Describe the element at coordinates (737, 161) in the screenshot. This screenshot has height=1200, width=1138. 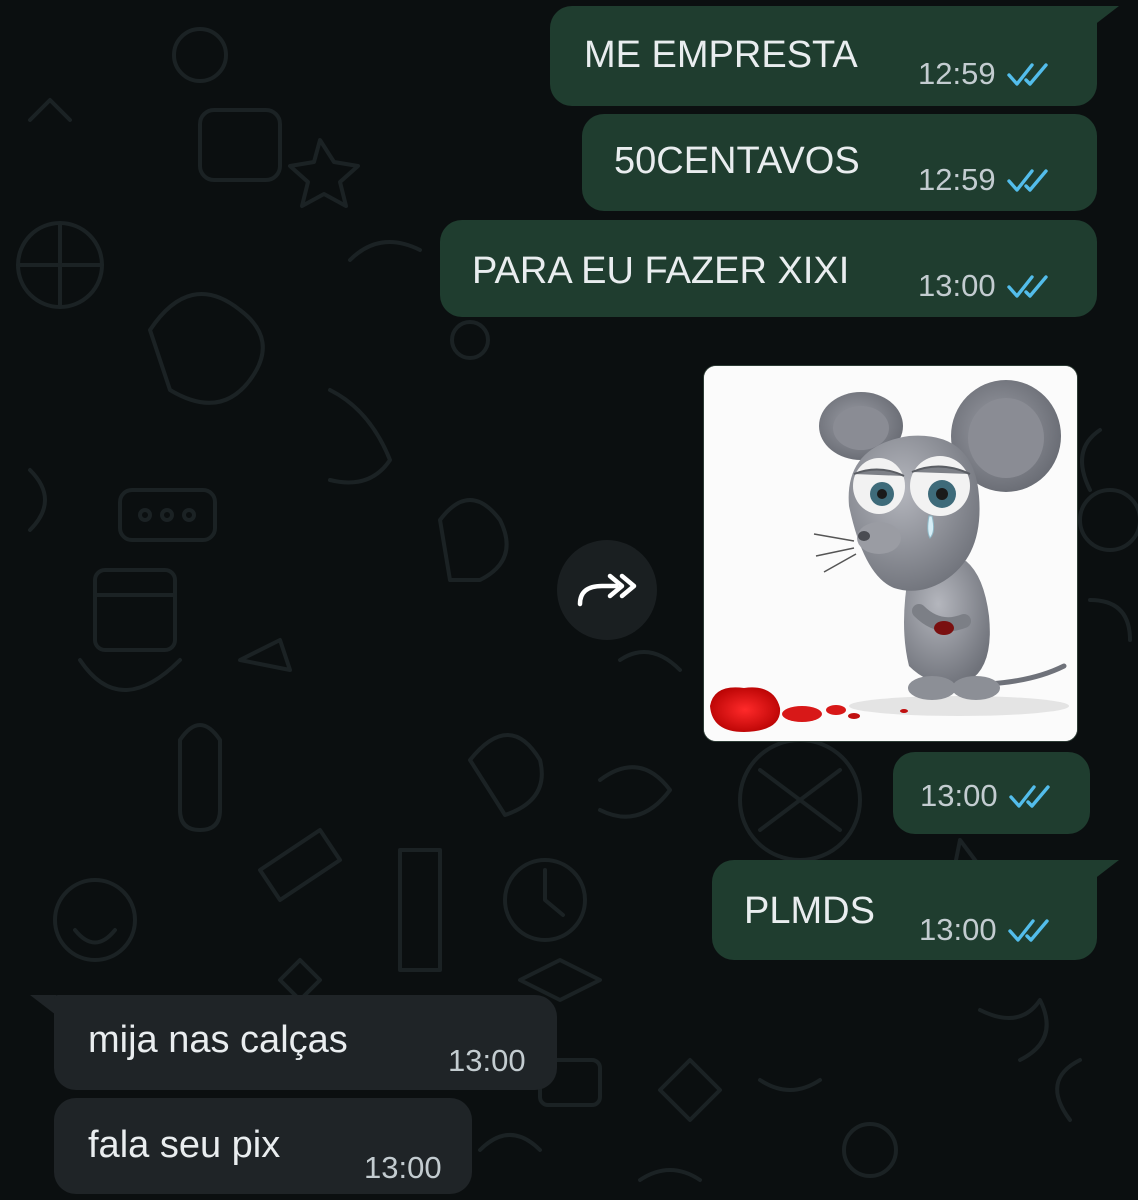
I see `message-text: 50CENTAVOS` at that location.